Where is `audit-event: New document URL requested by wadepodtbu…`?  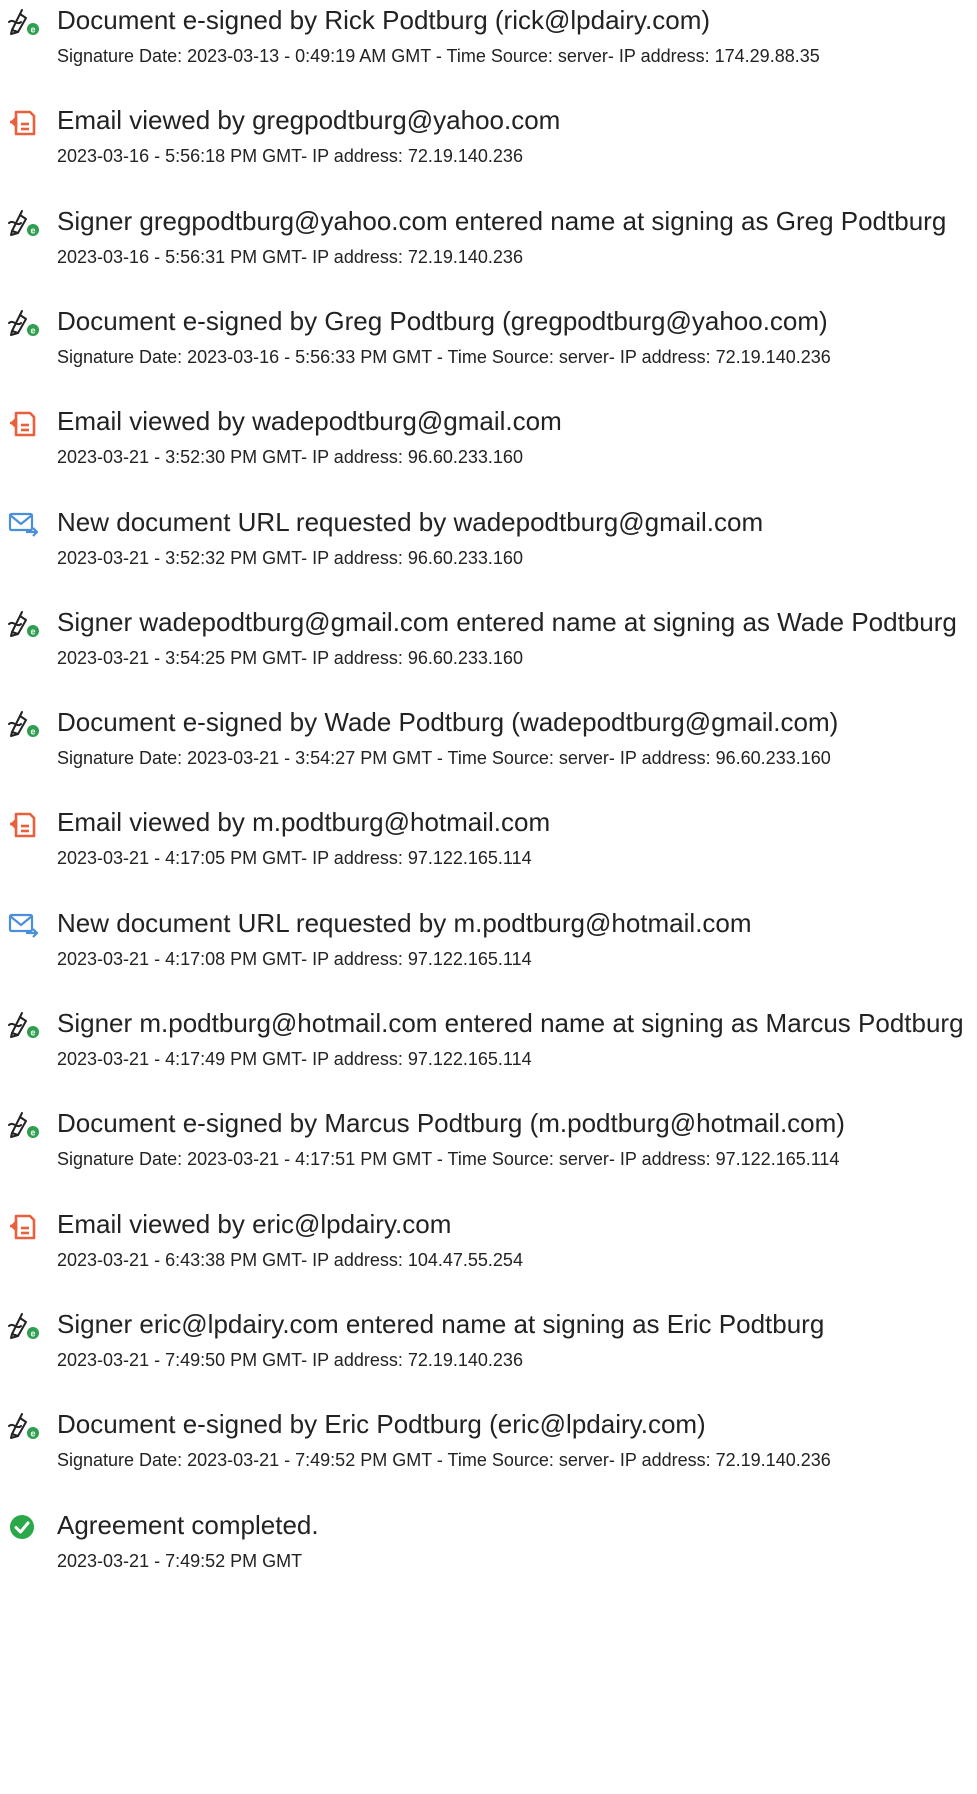 audit-event: New document URL requested by wadepodtbu… is located at coordinates (488, 547).